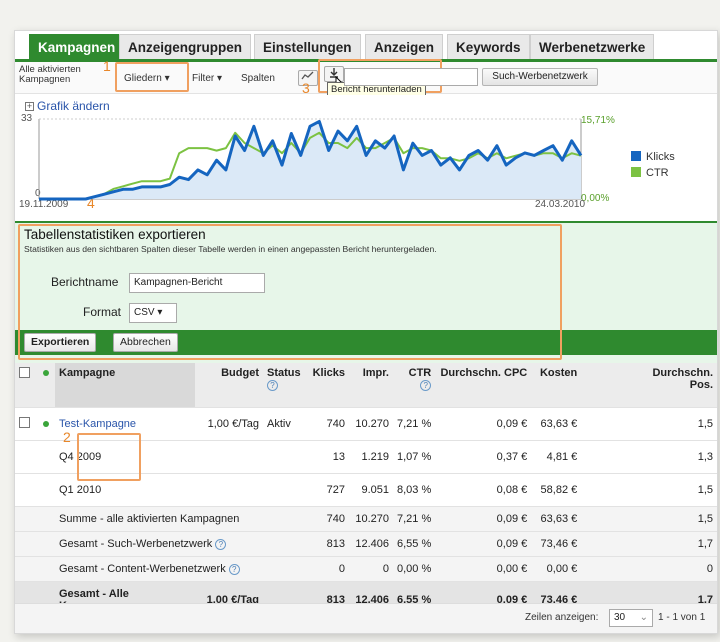 This screenshot has height=642, width=720. I want to click on tab-anzeigengruppen: Anzeigengruppen, so click(185, 47).